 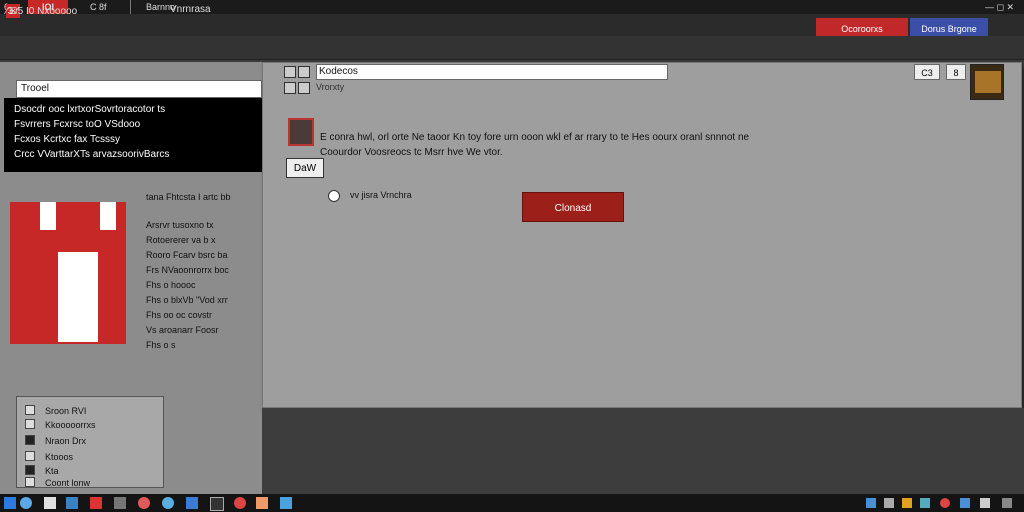 I want to click on menu-bar-title: Vnrnrasa, so click(x=190, y=9).